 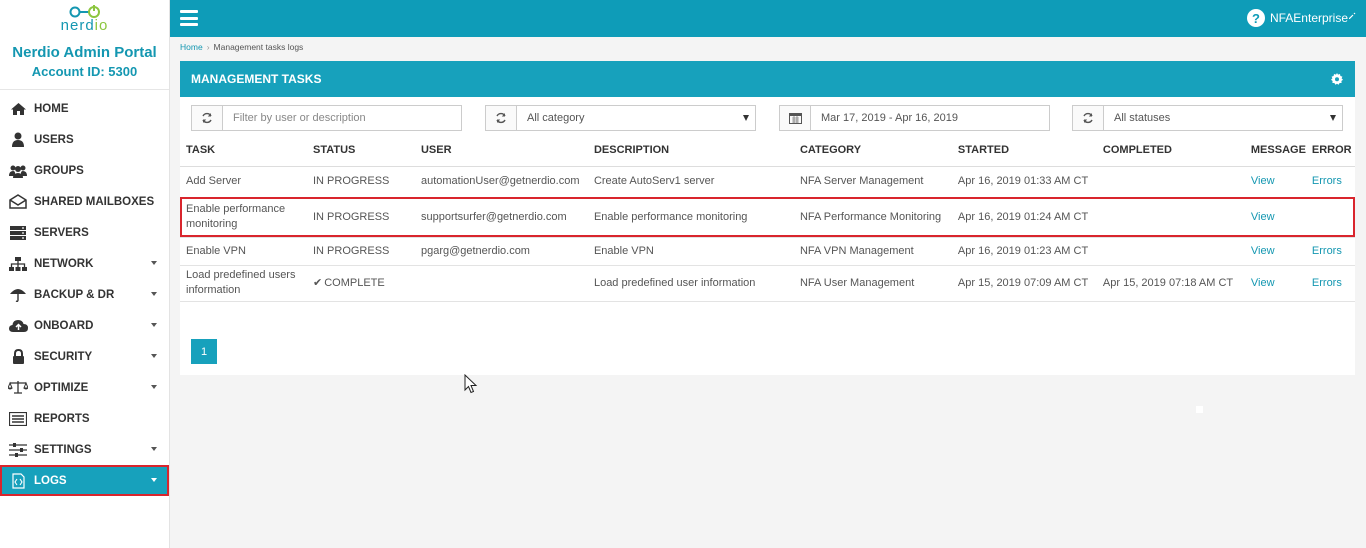 I want to click on description-cell: Load predefined user information, so click(x=690, y=283).